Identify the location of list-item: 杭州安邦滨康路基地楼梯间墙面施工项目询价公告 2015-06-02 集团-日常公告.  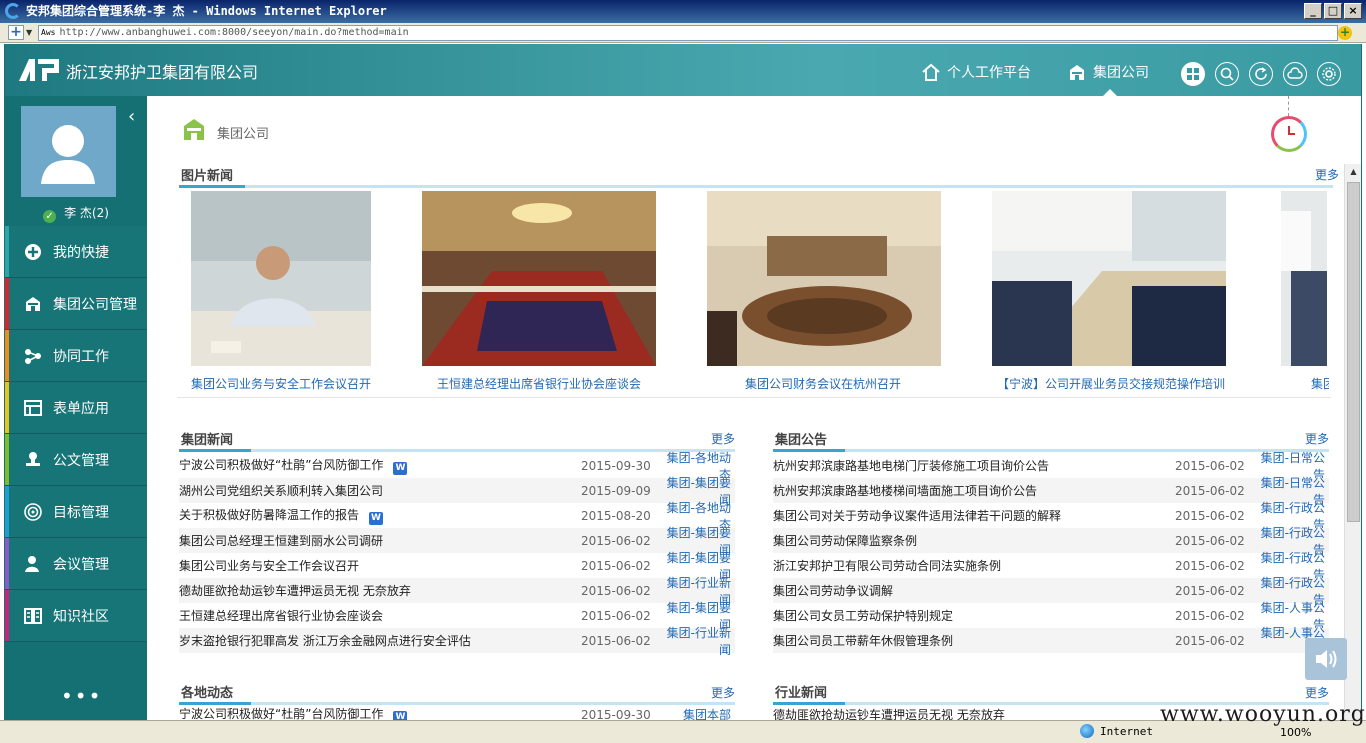
(1051, 491).